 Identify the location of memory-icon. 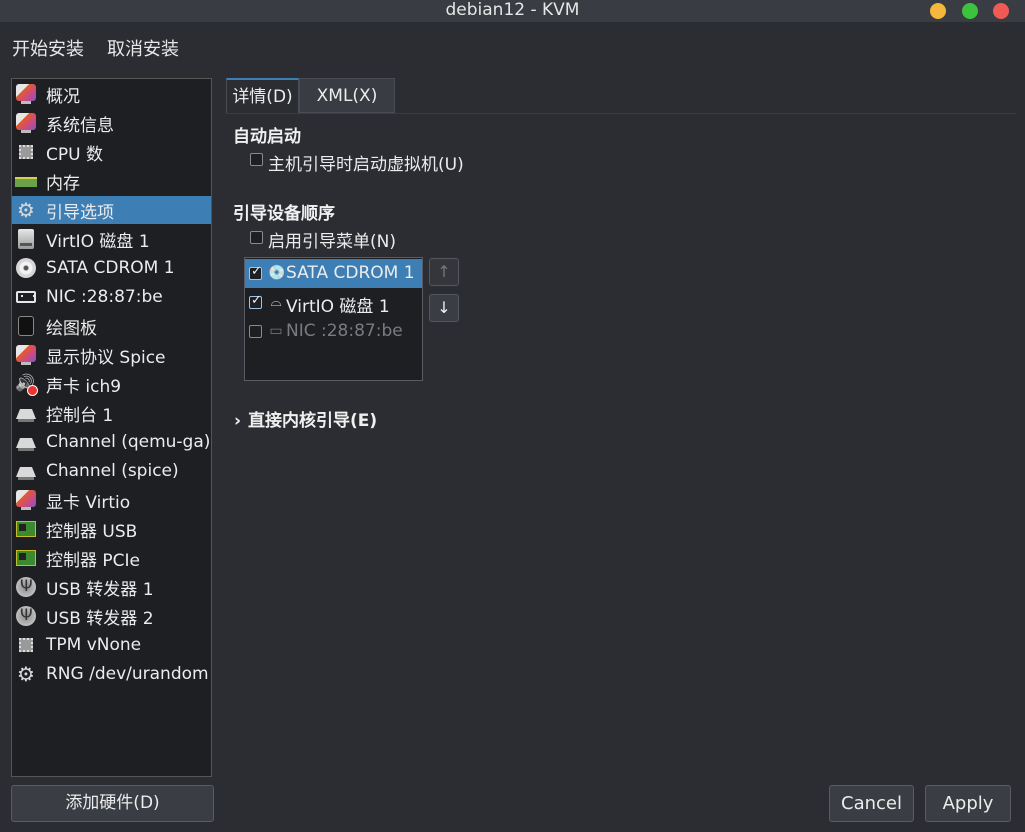
(26, 181).